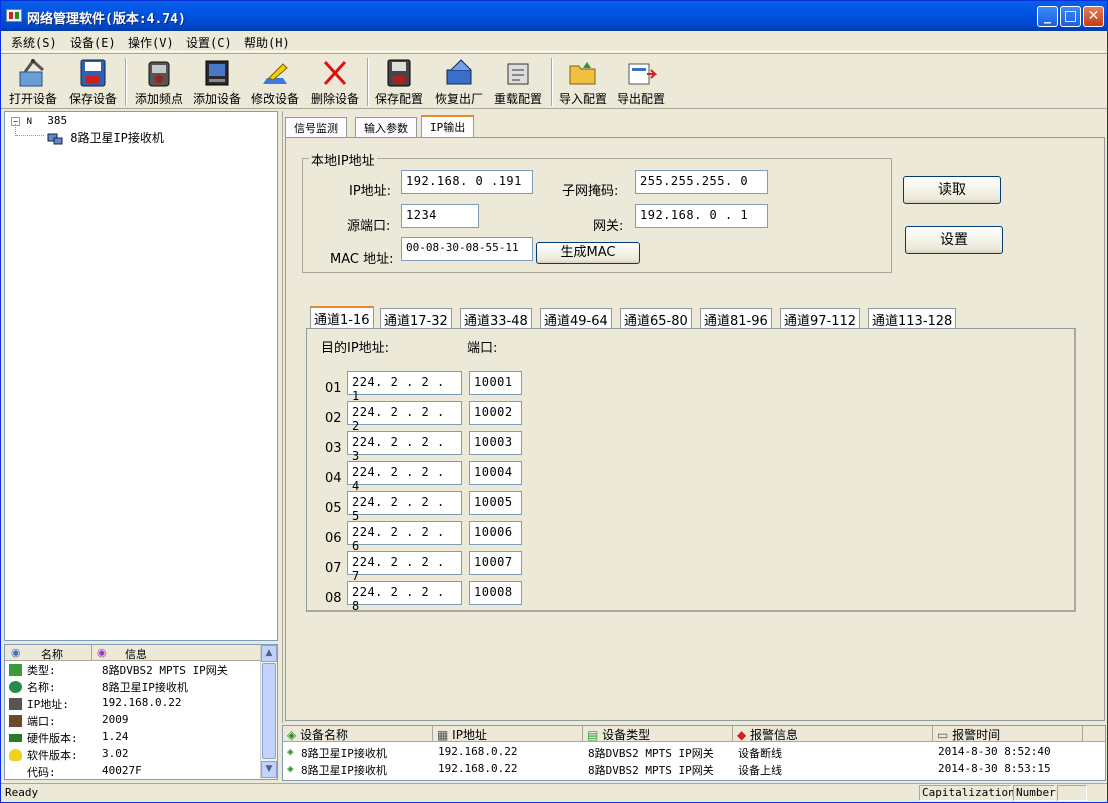  I want to click on dest-ip-field: 224. 2 . 2 . 4, so click(404, 477).